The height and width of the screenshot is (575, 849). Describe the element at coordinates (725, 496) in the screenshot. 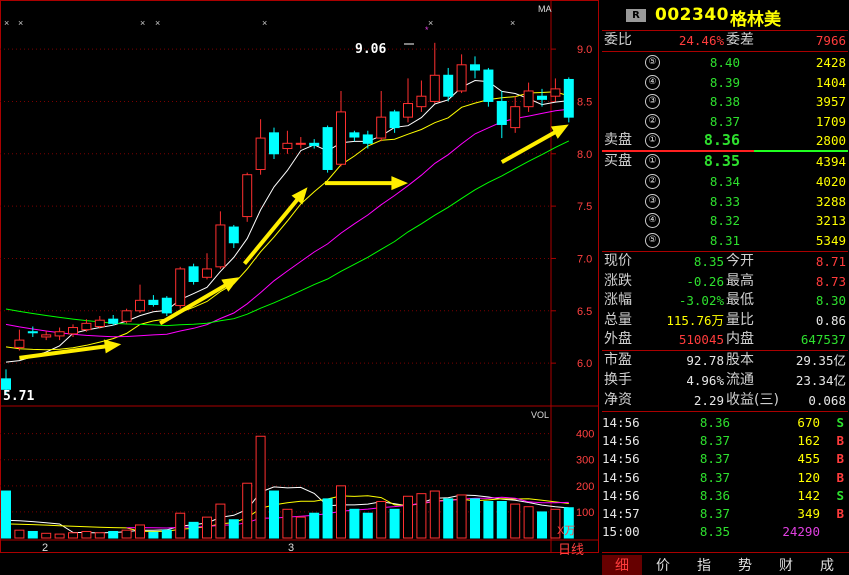

I see `tick-row: 14:56 8.36 142 S` at that location.